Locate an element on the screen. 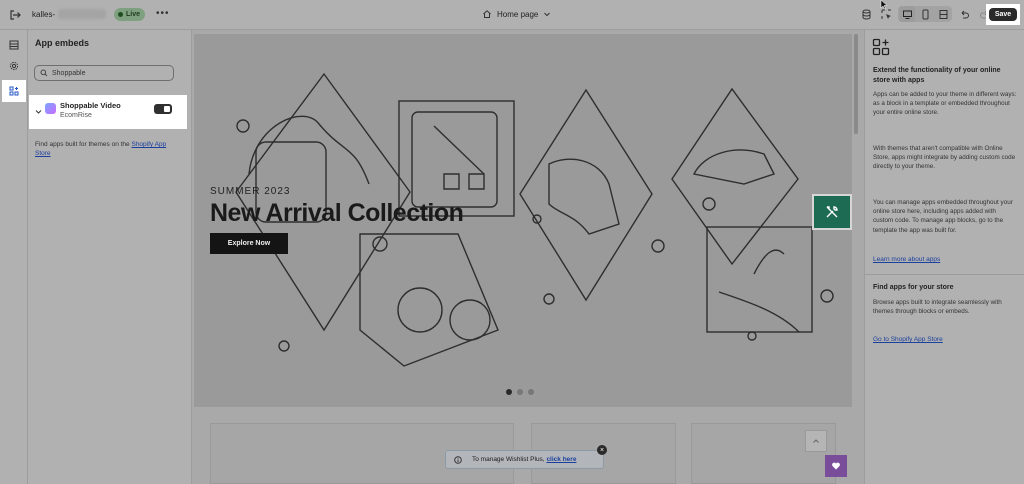 The image size is (1024, 484). mobile-view-icon is located at coordinates (925, 14).